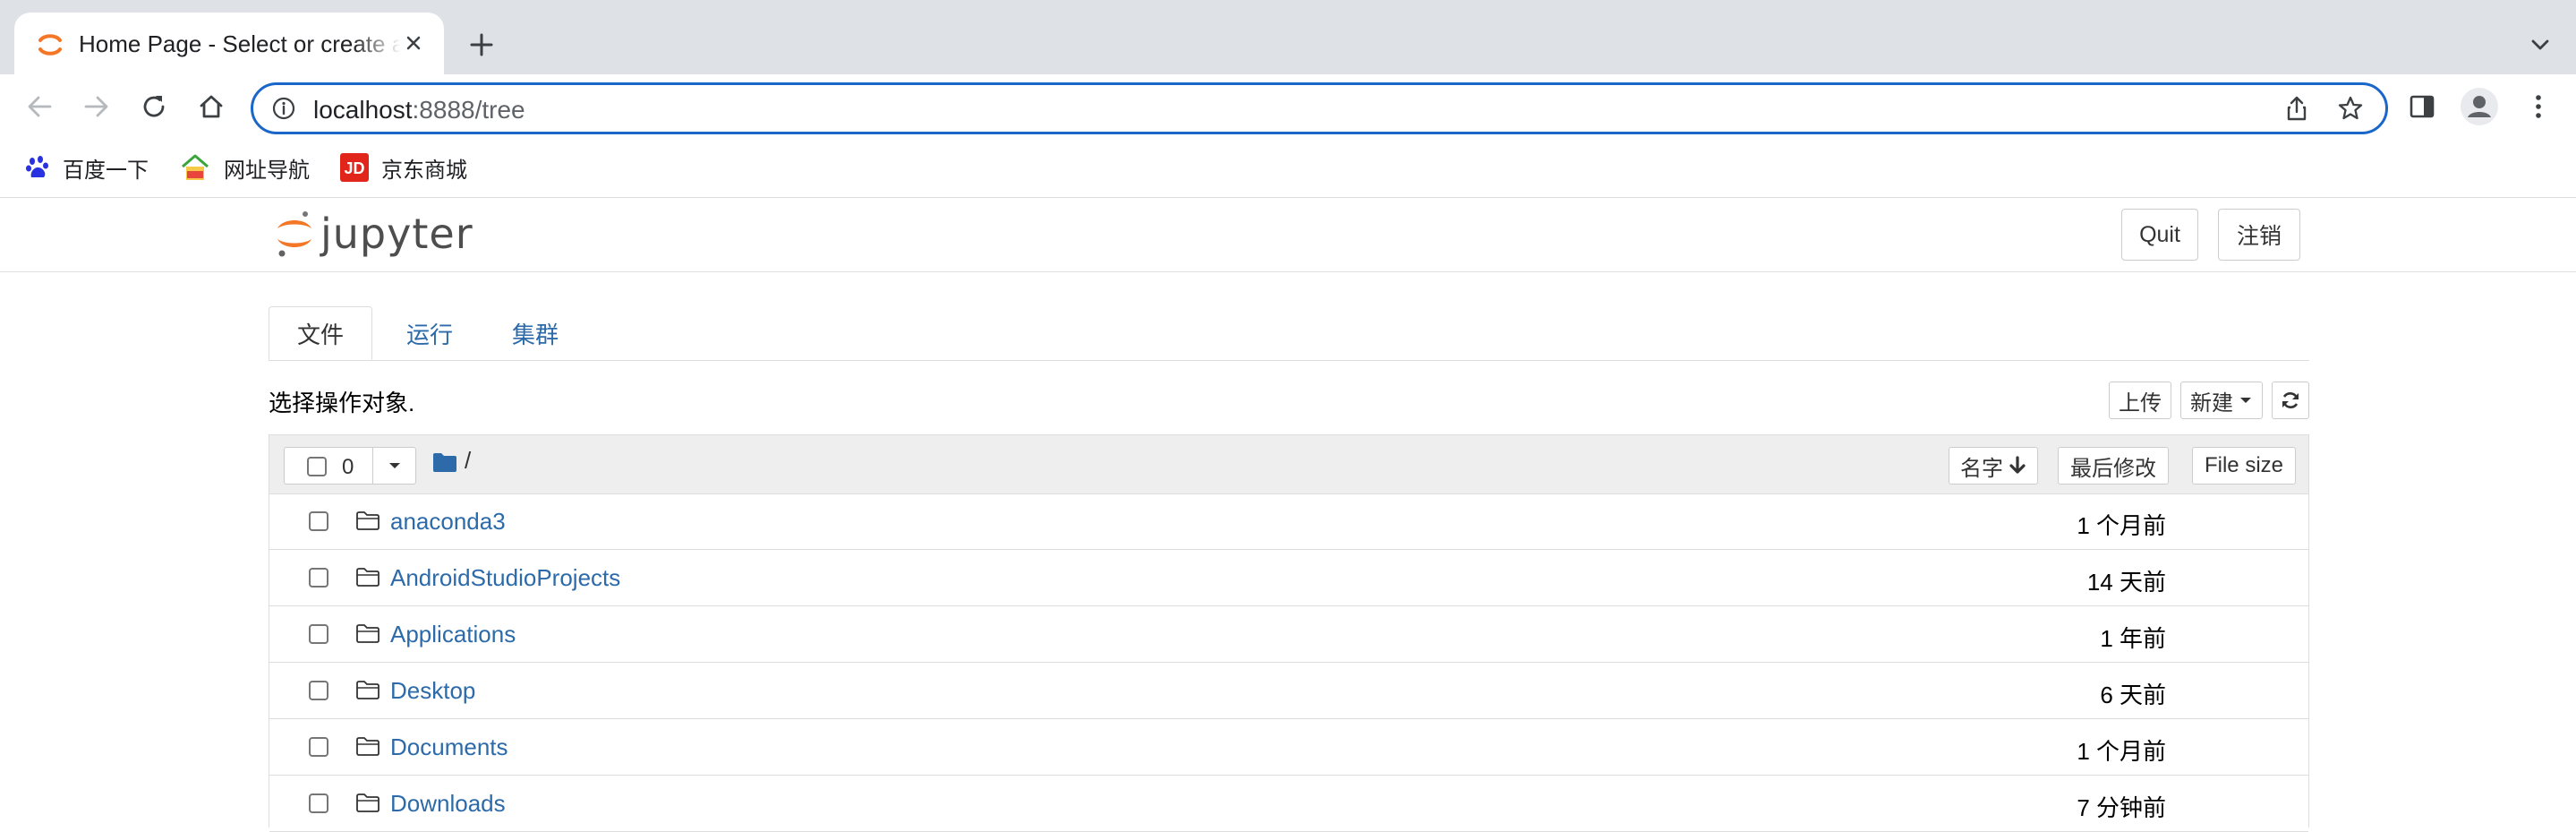 Image resolution: width=2576 pixels, height=832 pixels. What do you see at coordinates (2133, 638) in the screenshot?
I see `item-modified-time: 1 年前` at bounding box center [2133, 638].